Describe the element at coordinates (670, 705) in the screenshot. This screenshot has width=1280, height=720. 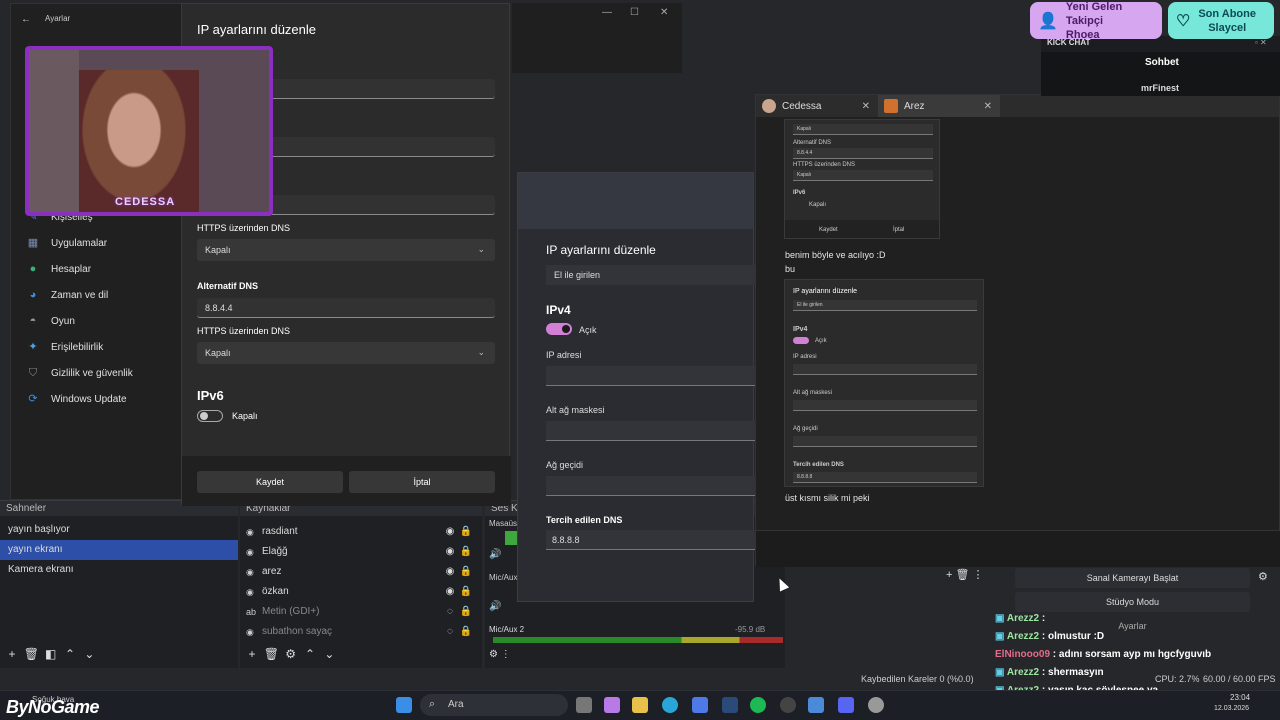
I see `edge-icon` at that location.